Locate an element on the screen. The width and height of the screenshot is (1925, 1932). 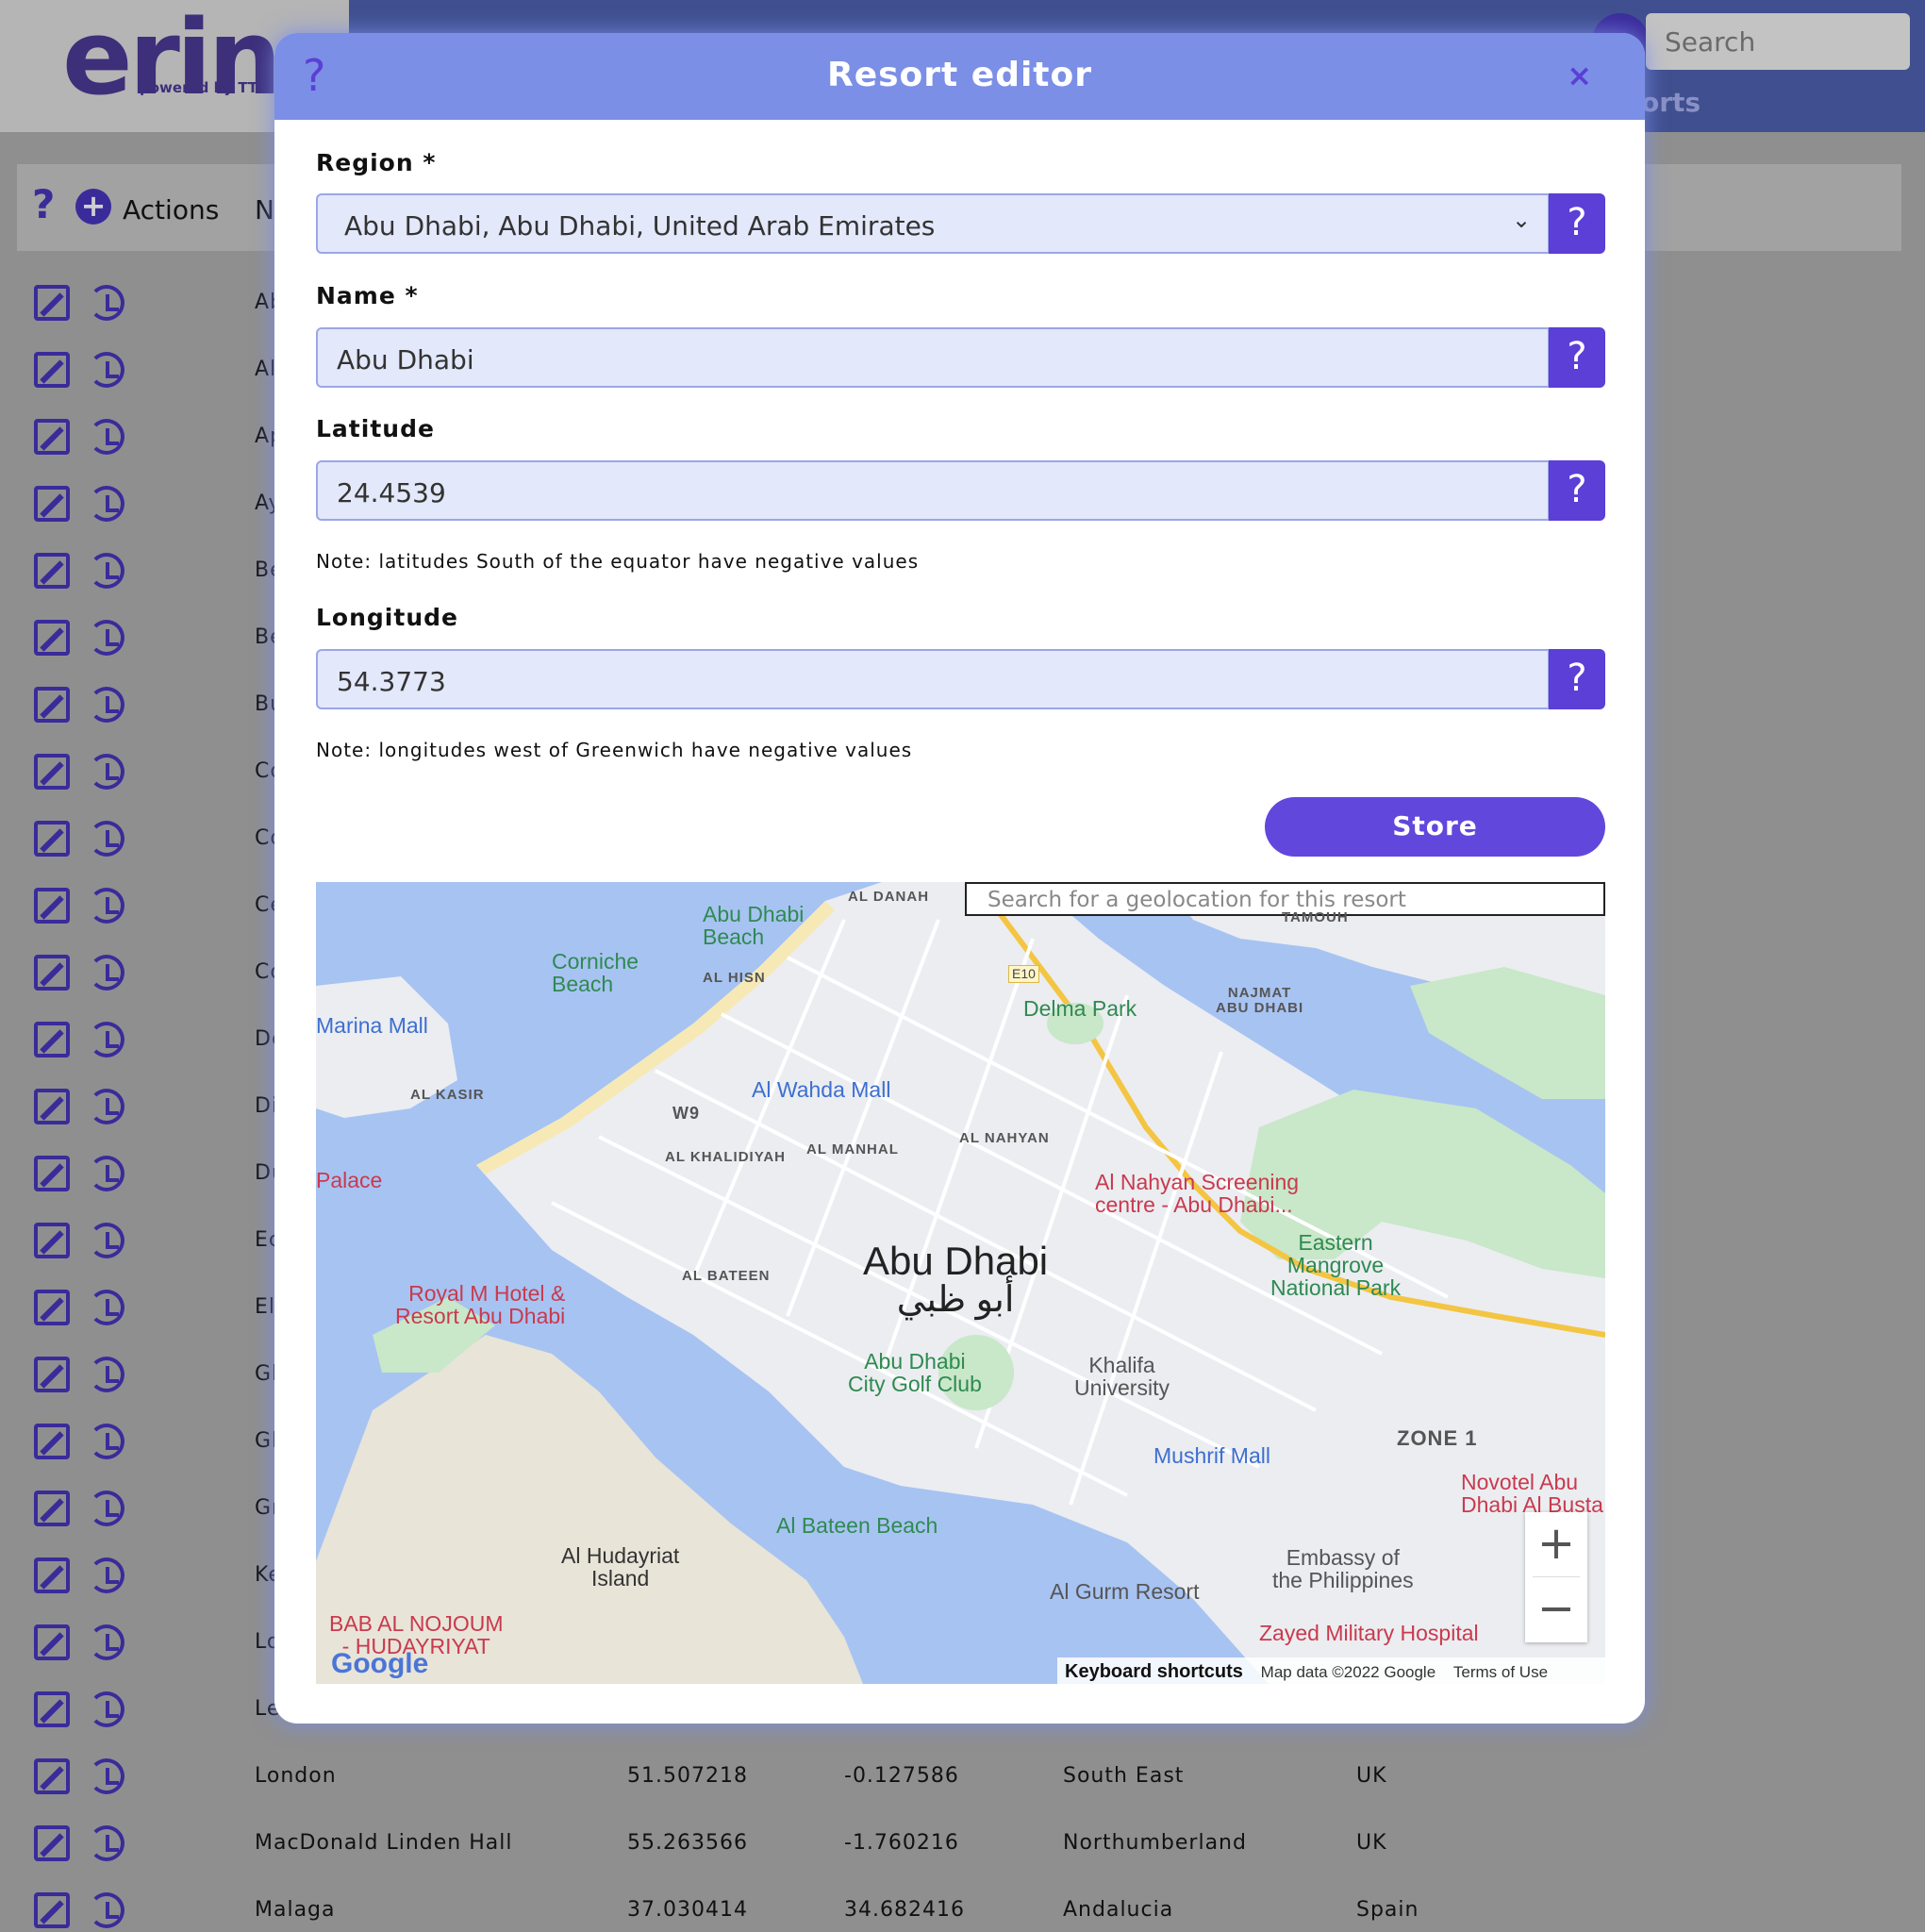
map-area-w9: W9 is located at coordinates (686, 1113).